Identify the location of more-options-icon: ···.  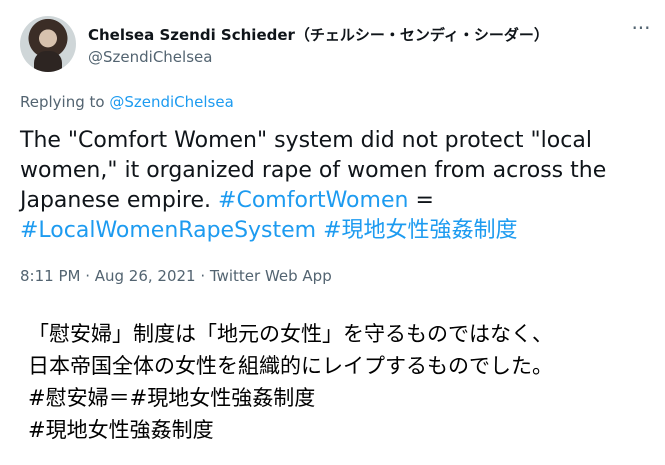
(641, 29).